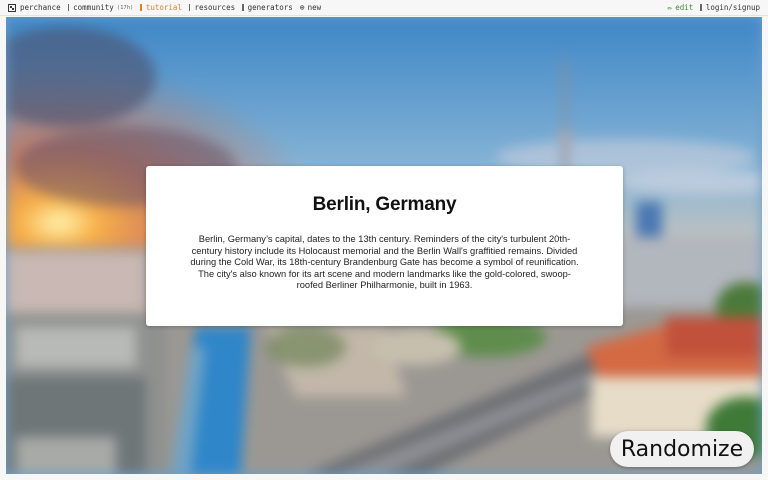  I want to click on nav-tutorial: tutorial, so click(161, 7).